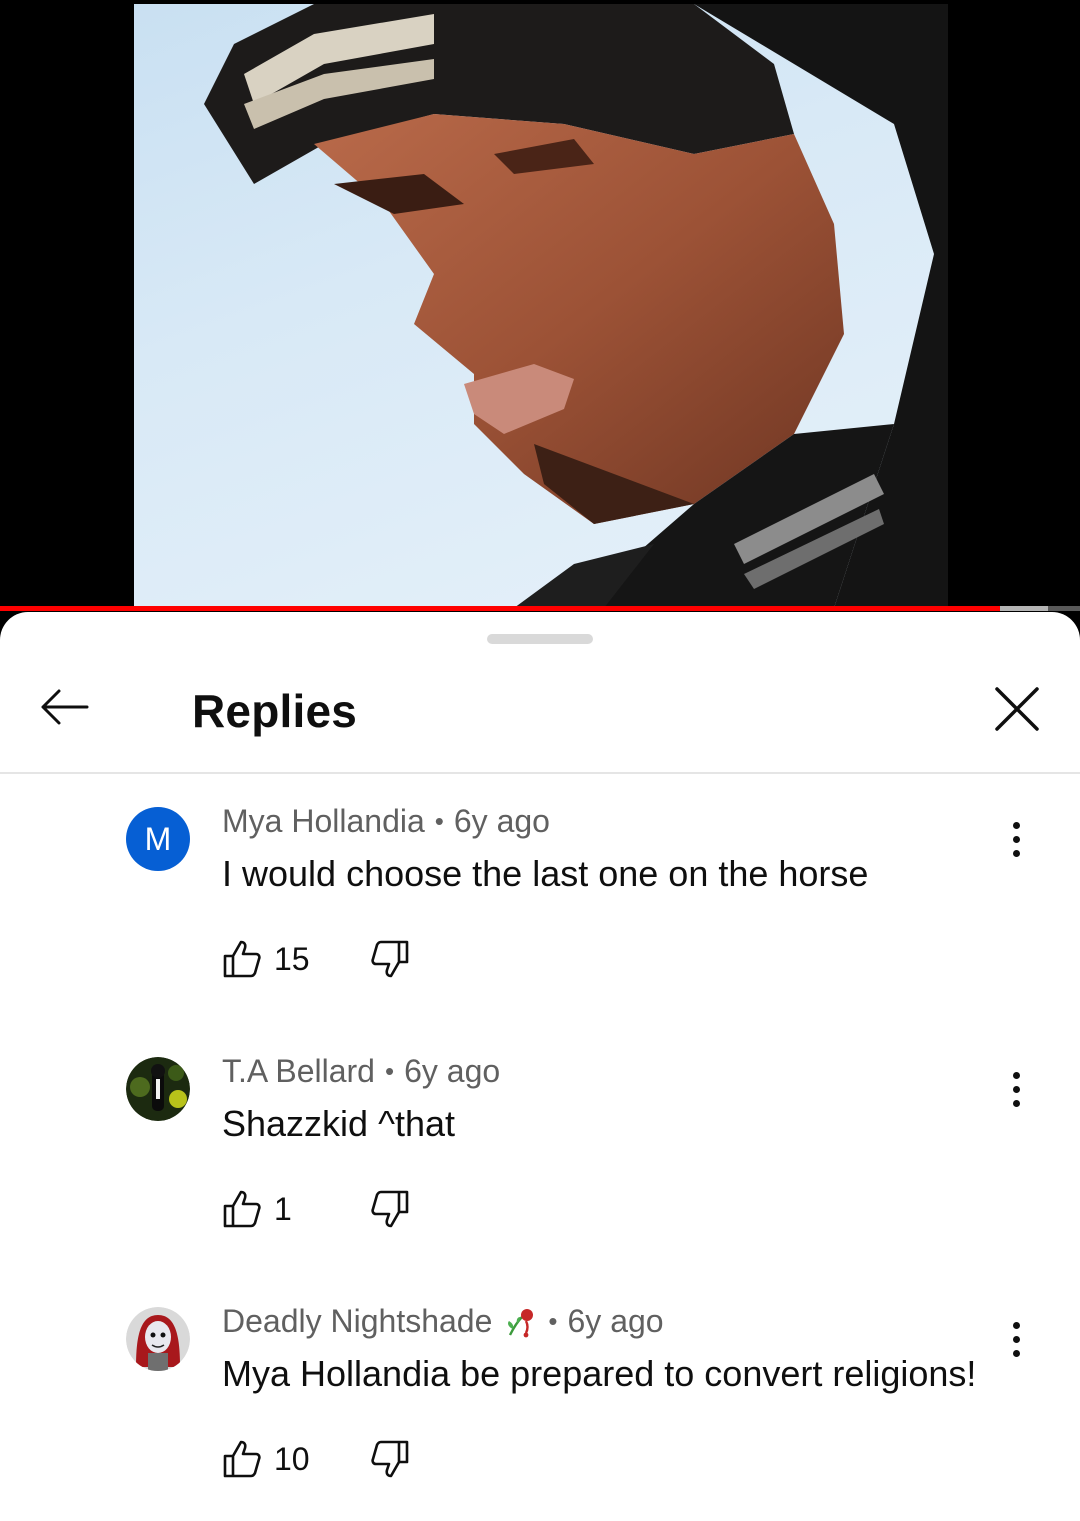 This screenshot has width=1080, height=1521. What do you see at coordinates (540, 717) in the screenshot?
I see `replies-header: Replies` at bounding box center [540, 717].